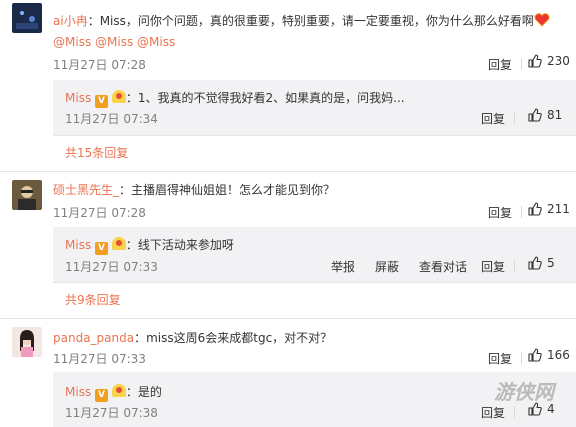 The width and height of the screenshot is (576, 427). Describe the element at coordinates (558, 209) in the screenshot. I see `like-count: 211` at that location.